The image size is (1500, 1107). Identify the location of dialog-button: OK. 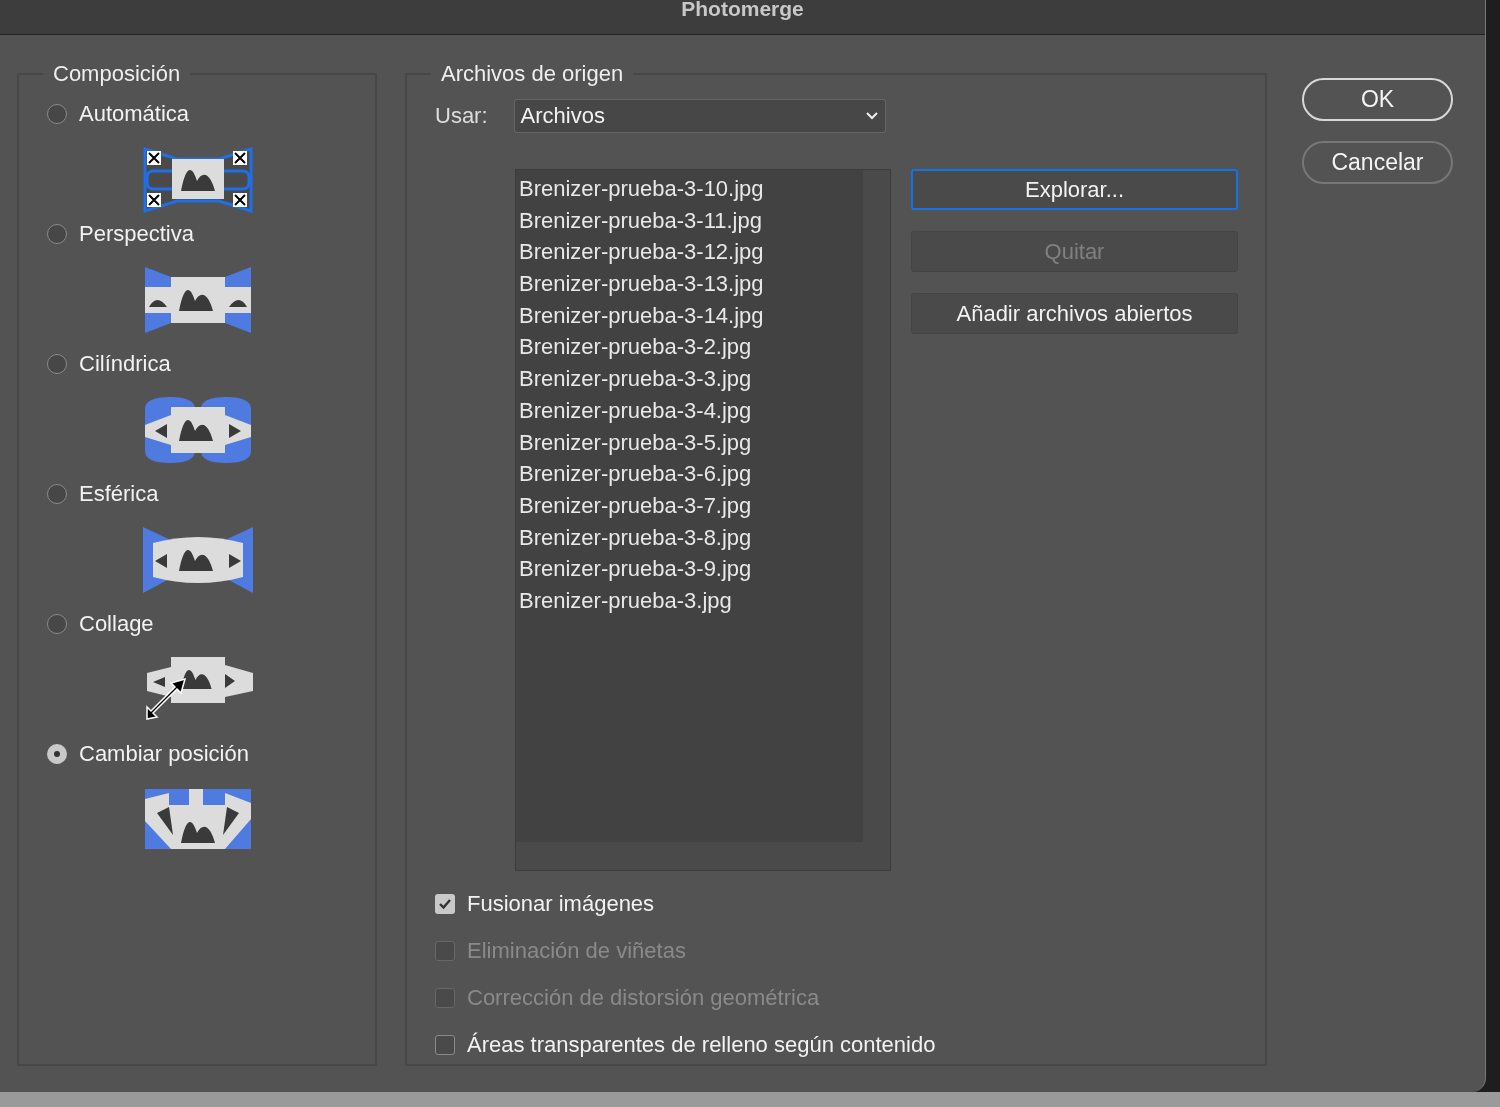
(1377, 99).